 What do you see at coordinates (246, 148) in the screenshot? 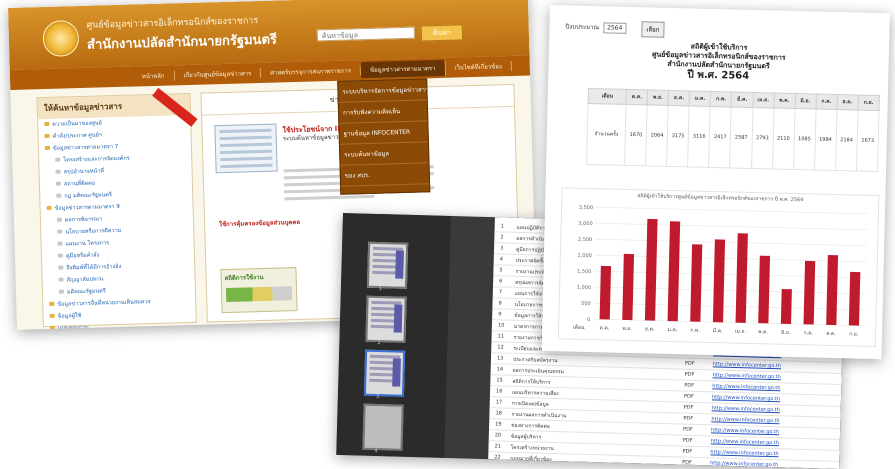
I see `news-thumbnail` at bounding box center [246, 148].